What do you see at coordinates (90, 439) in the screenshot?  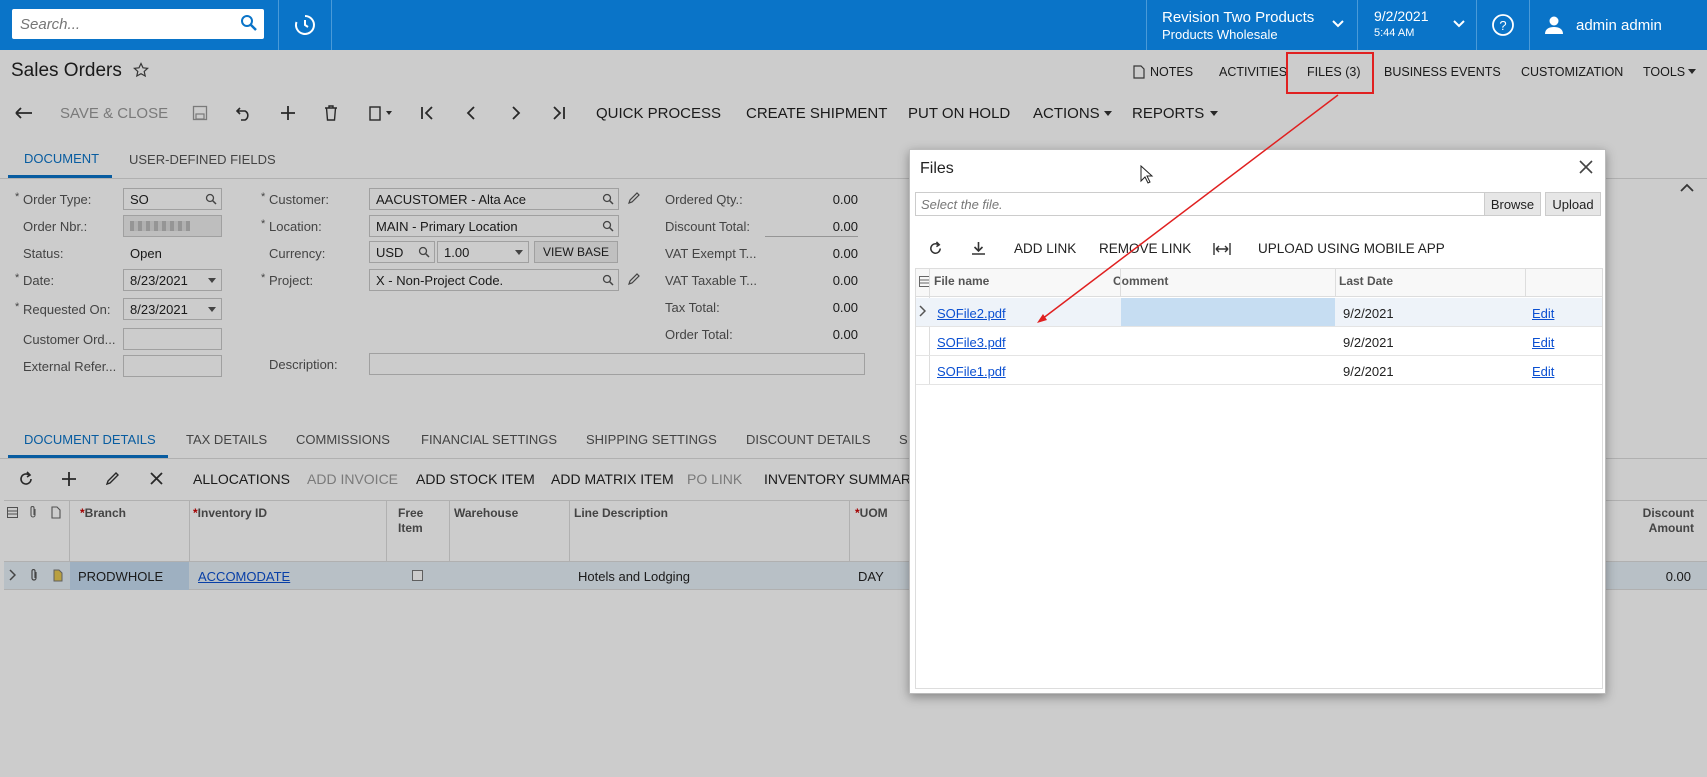 I see `tab-document-details: DOCUMENT DETAILS` at bounding box center [90, 439].